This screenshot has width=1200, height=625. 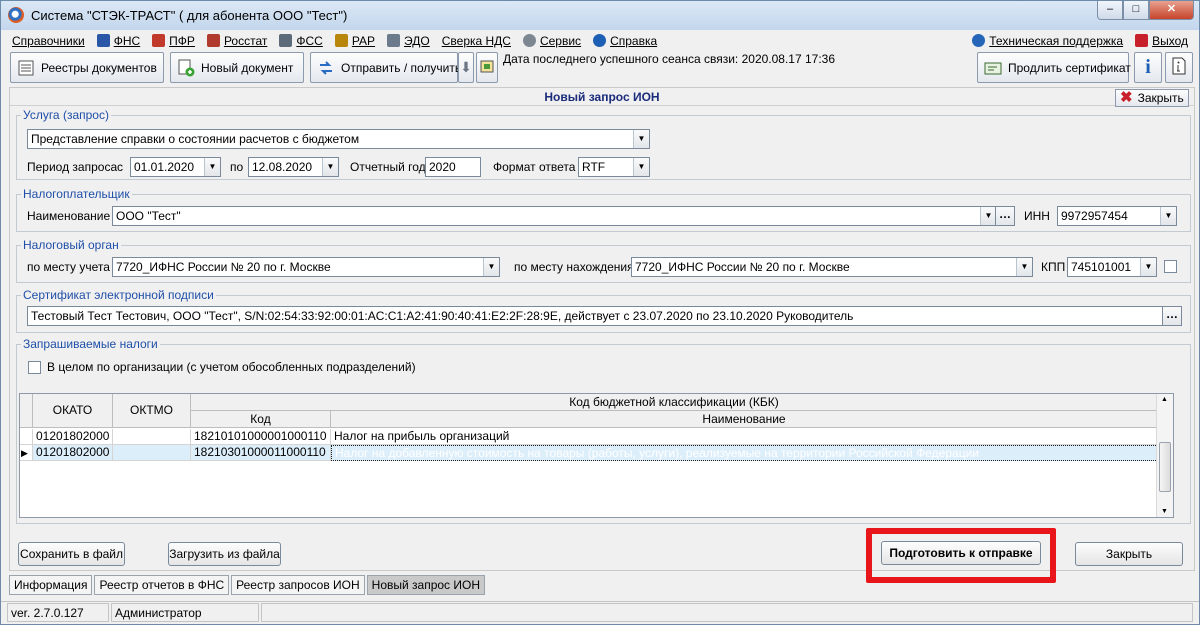 I want to click on whole-organization-checkbox, so click(x=34, y=367).